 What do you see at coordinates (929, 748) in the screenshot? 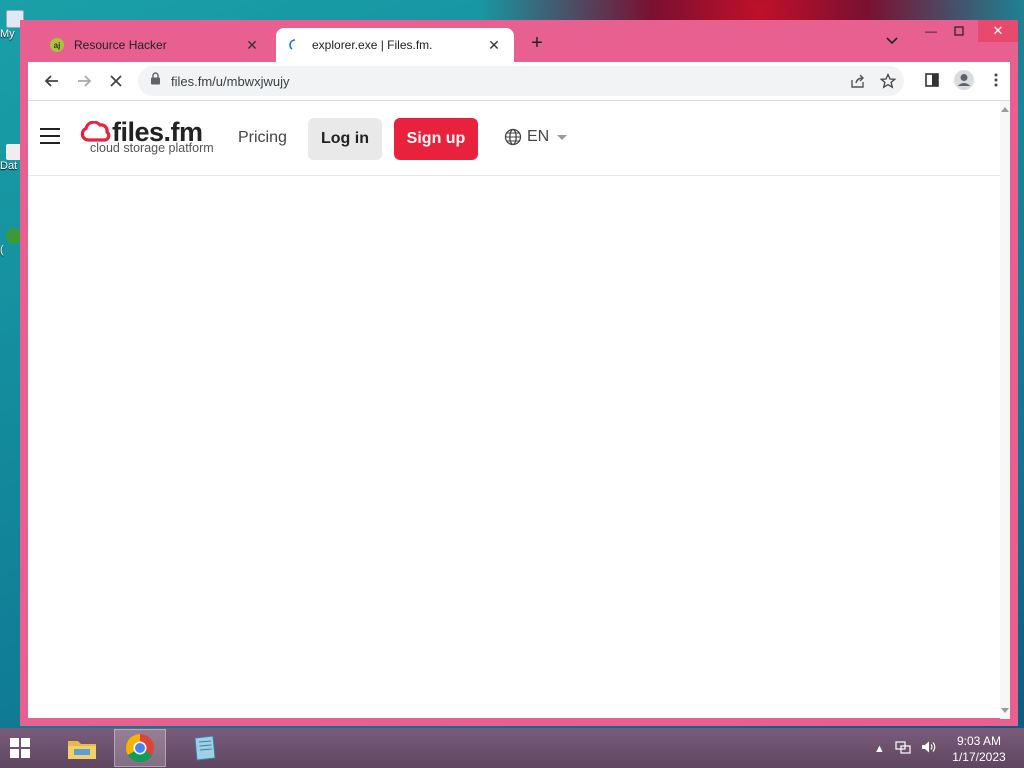
I see `volume-icon` at bounding box center [929, 748].